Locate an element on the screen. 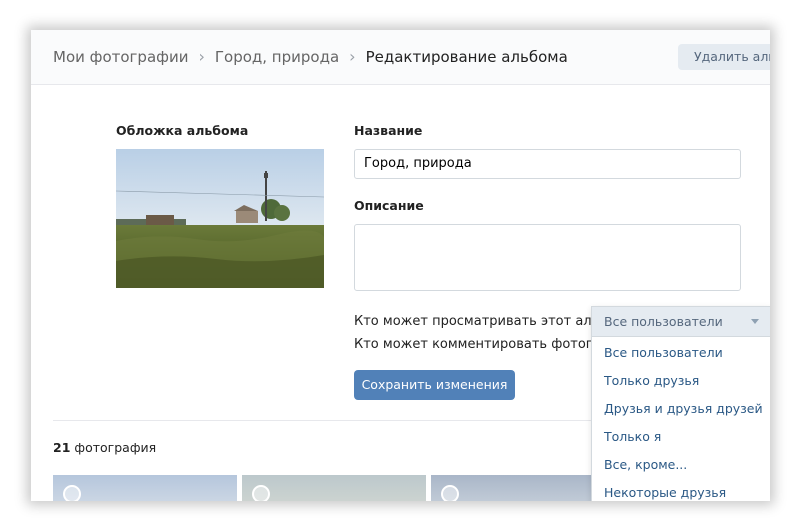  delete-album-button: Удалить альбом is located at coordinates (724, 57).